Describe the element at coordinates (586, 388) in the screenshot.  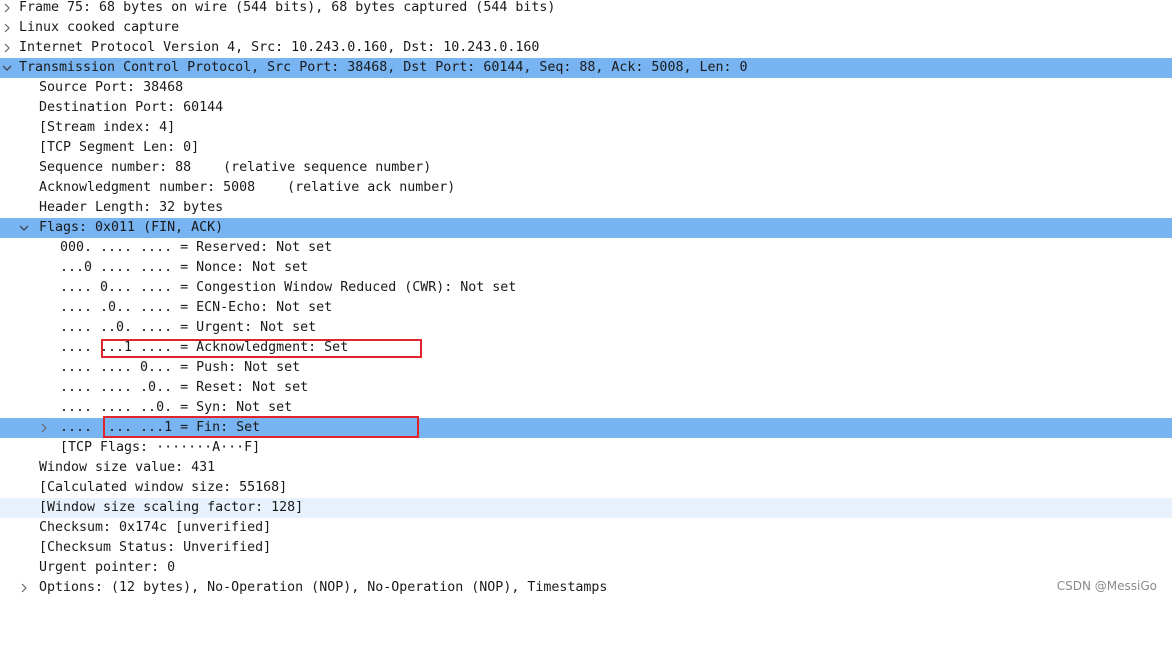
I see `tree-row-flag-reset: .... .... .0.. = Reset: Not set` at that location.